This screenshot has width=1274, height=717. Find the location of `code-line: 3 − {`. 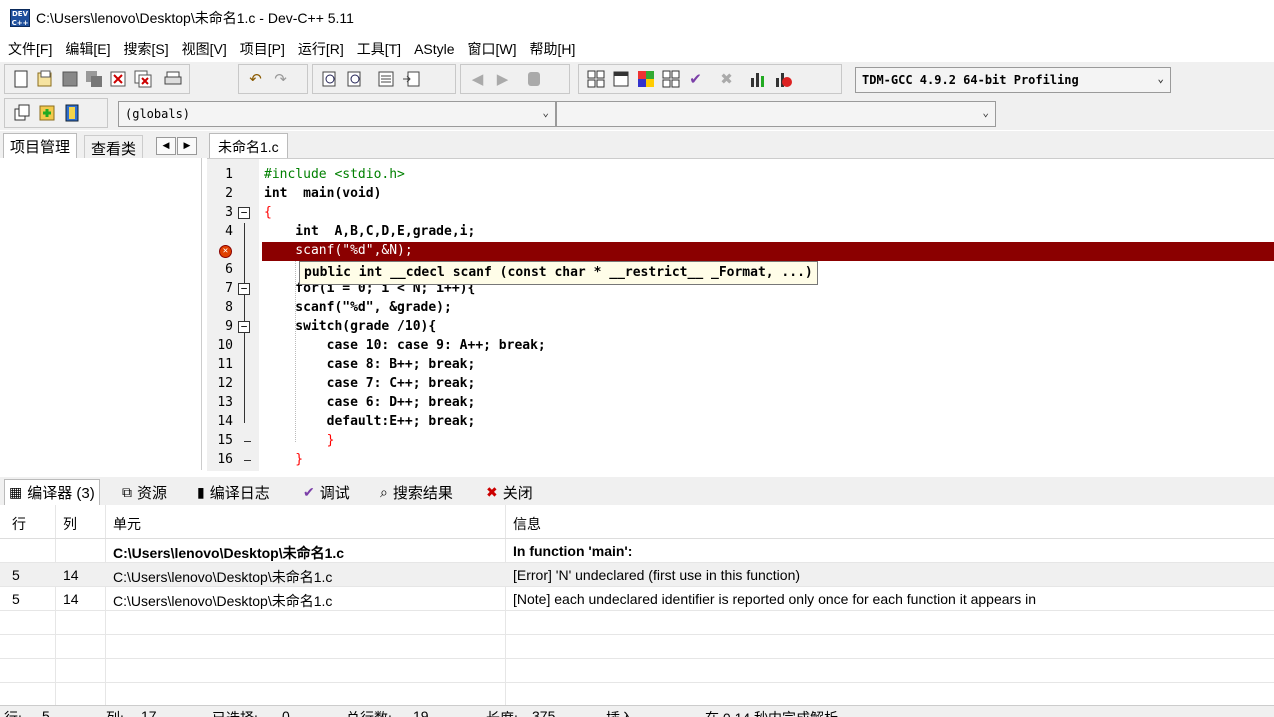

code-line: 3 − { is located at coordinates (248, 212).